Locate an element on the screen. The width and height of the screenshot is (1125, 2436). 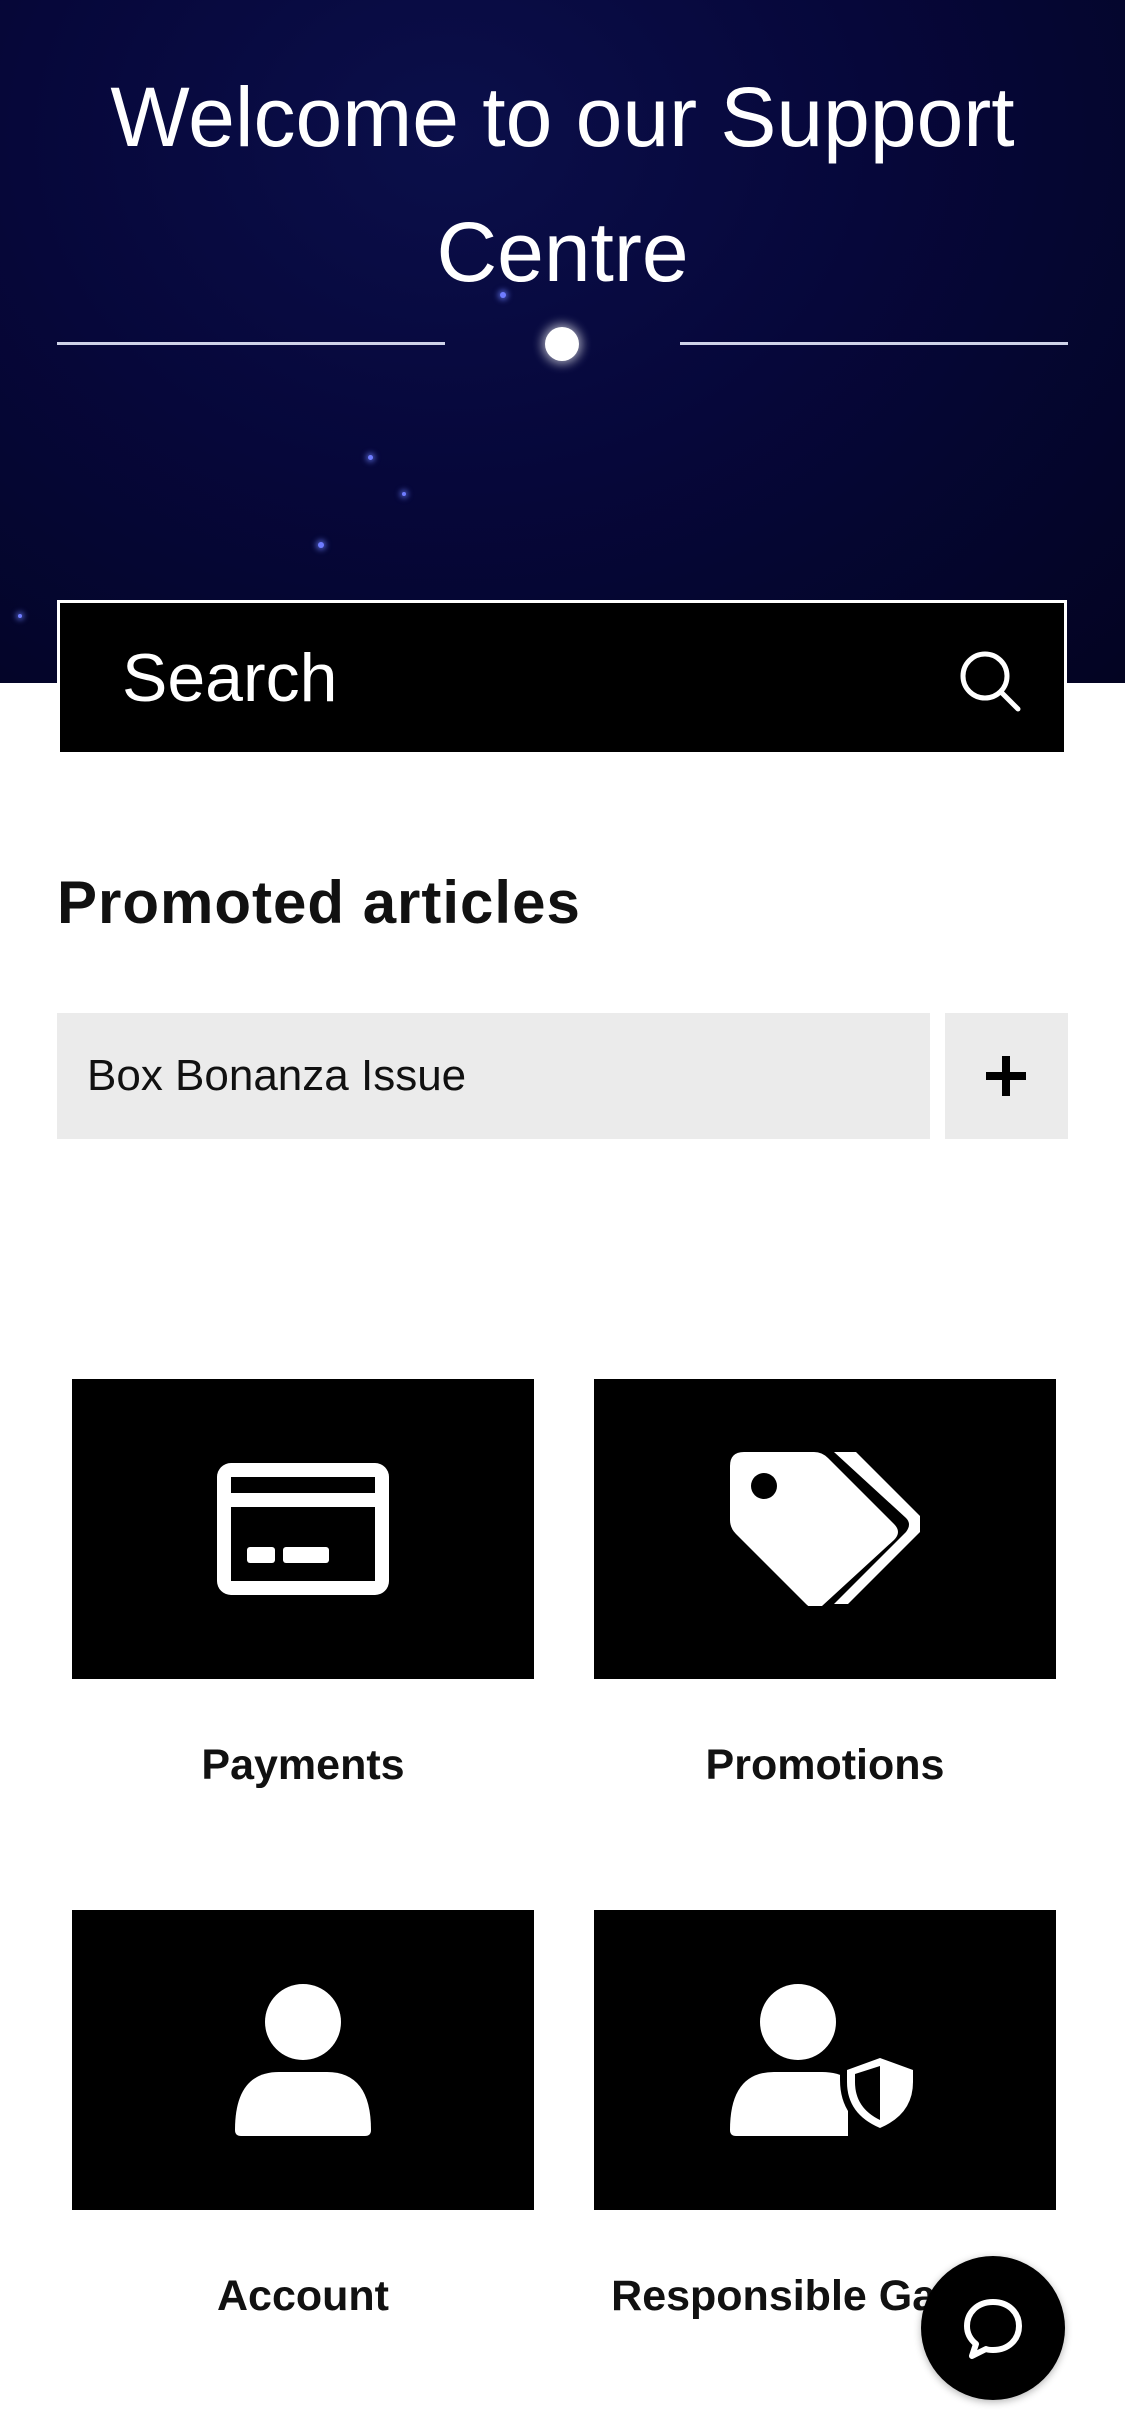
divider-dot is located at coordinates (562, 344).